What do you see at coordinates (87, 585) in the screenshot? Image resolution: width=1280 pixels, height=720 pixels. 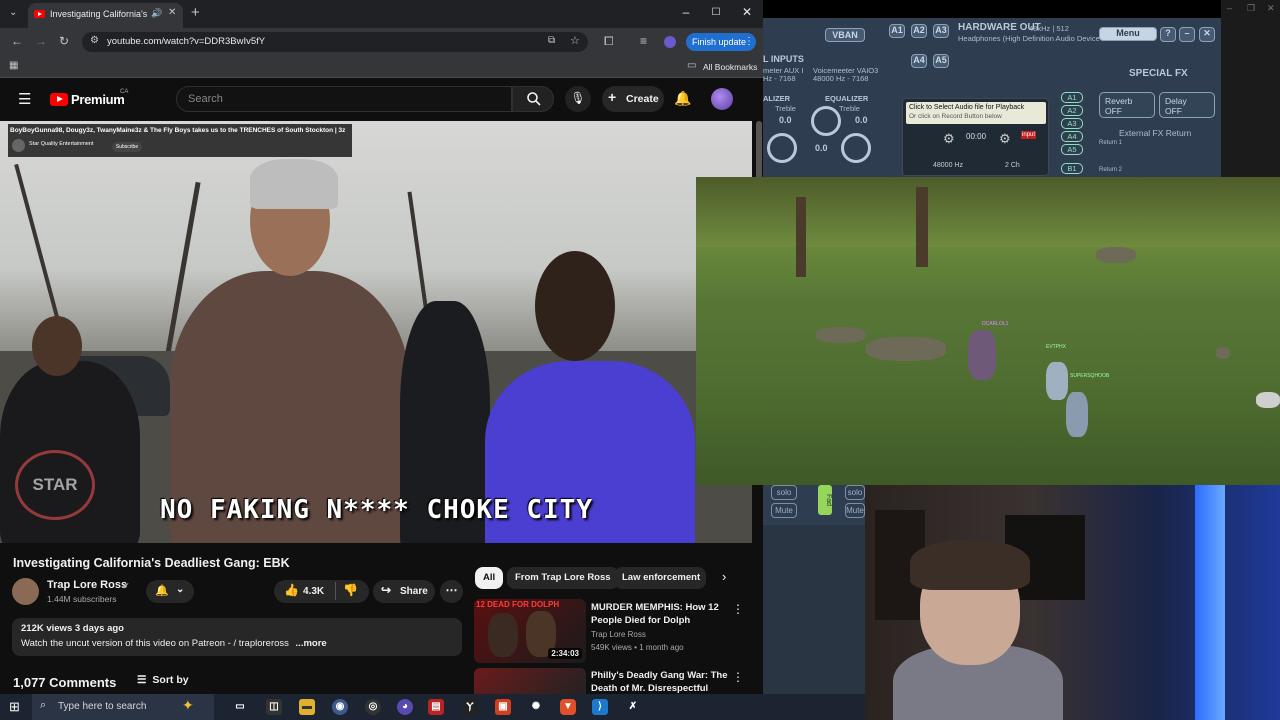 I see `channel-name: Trap Lore Ross` at bounding box center [87, 585].